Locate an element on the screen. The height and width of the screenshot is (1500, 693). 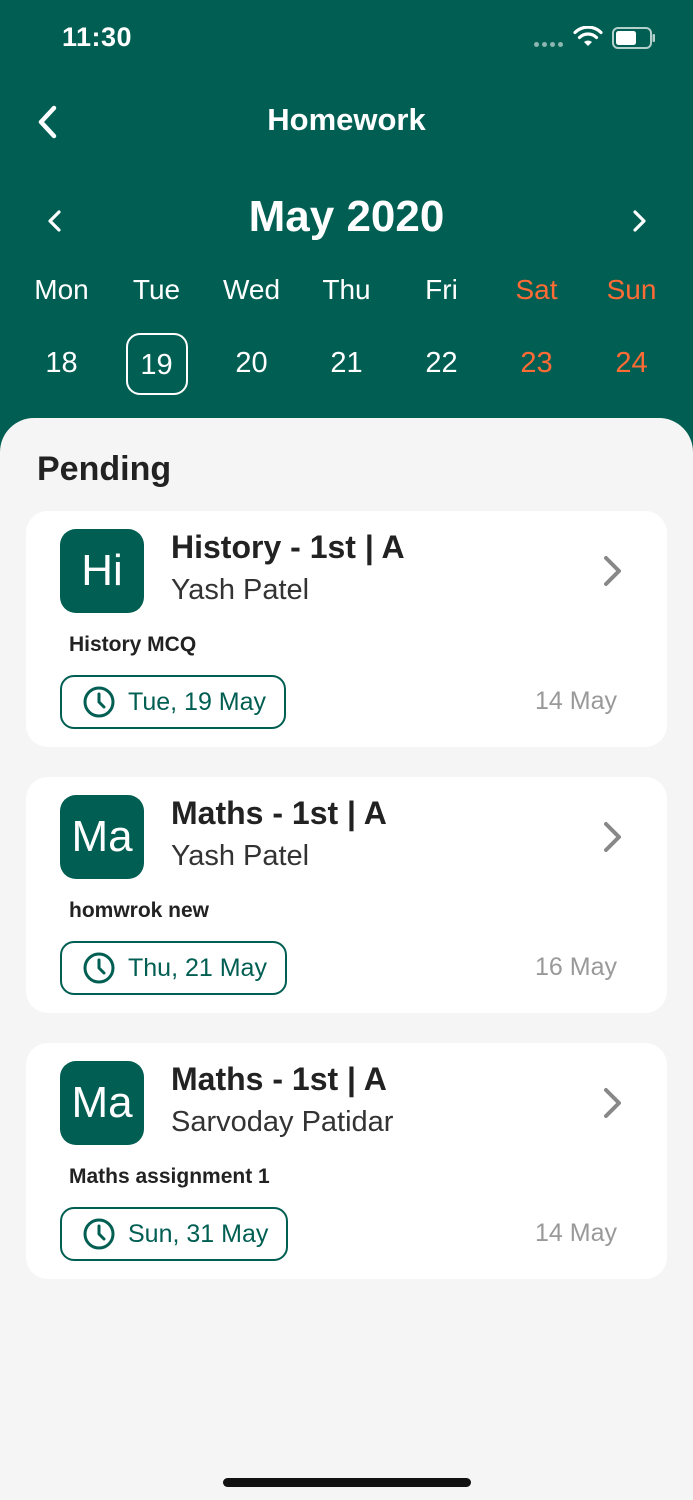
weekday-label: Wed is located at coordinates (251, 289).